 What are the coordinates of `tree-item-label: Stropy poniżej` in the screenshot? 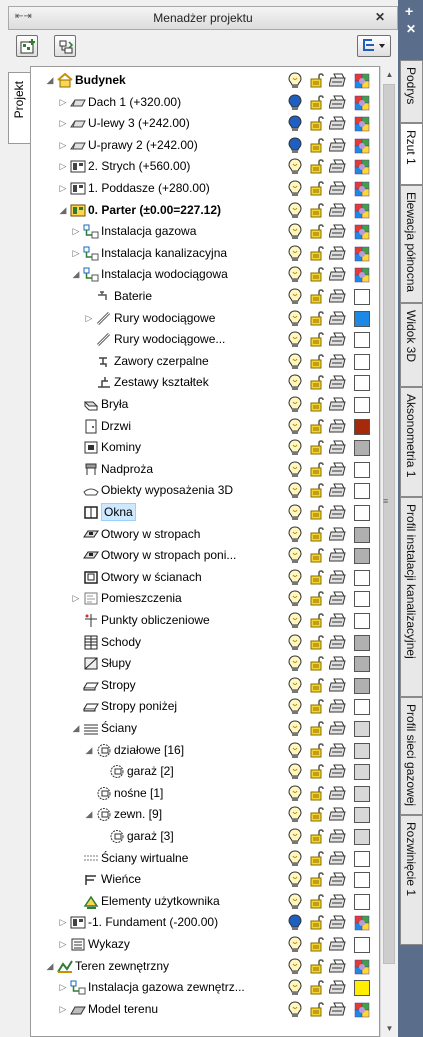 It's located at (139, 706).